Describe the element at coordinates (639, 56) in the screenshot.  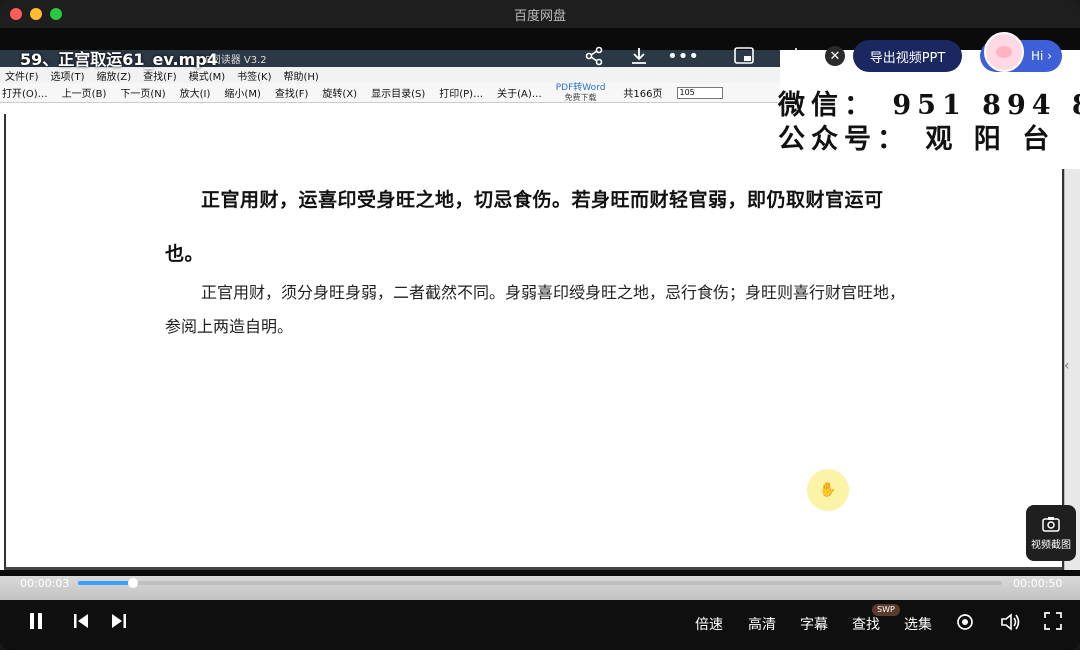
I see `download-icon` at that location.